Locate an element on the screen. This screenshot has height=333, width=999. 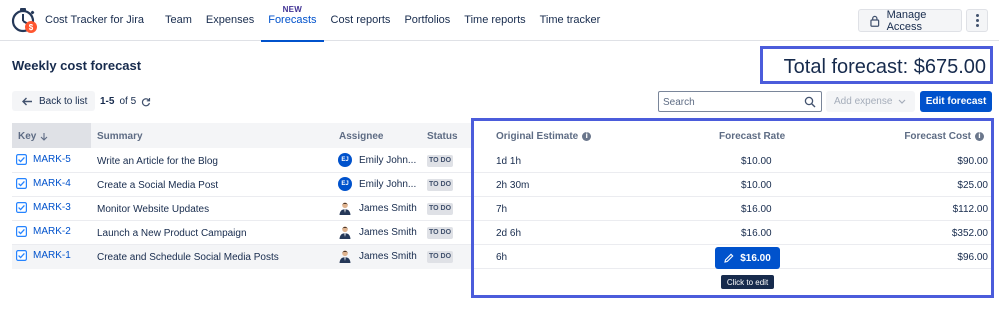
edit-rate-button: $16.00 is located at coordinates (747, 258).